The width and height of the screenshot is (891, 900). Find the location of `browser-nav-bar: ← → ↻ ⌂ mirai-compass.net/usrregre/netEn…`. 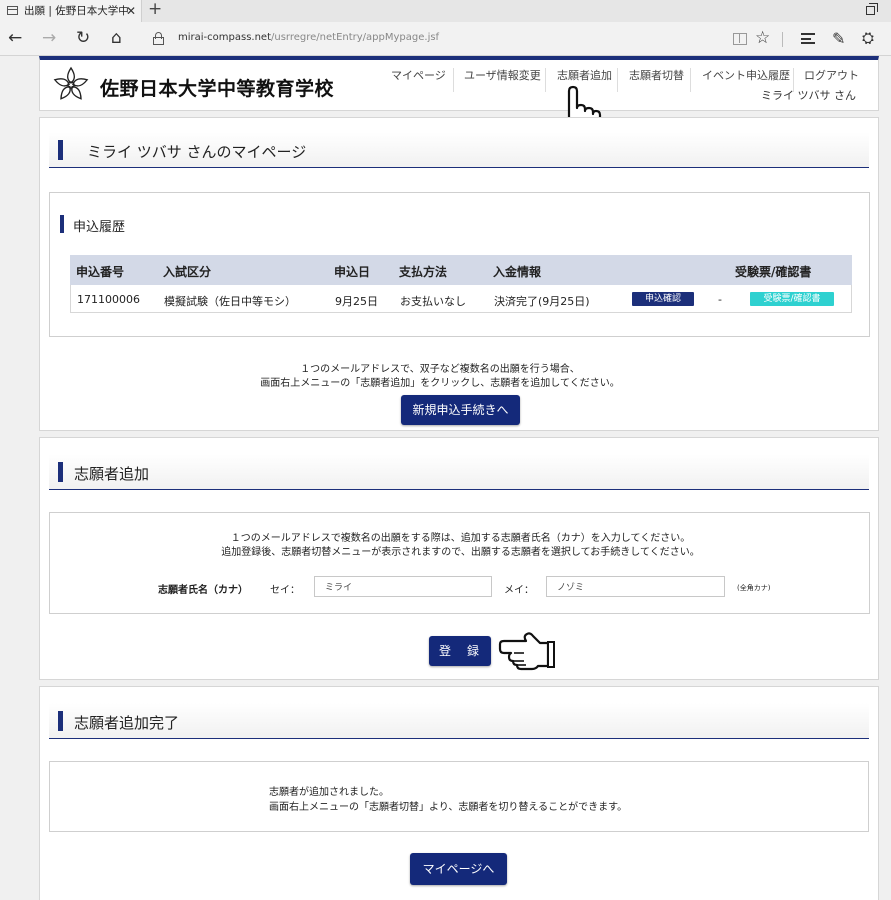

browser-nav-bar: ← → ↻ ⌂ mirai-compass.net/usrregre/netEn… is located at coordinates (445, 39).